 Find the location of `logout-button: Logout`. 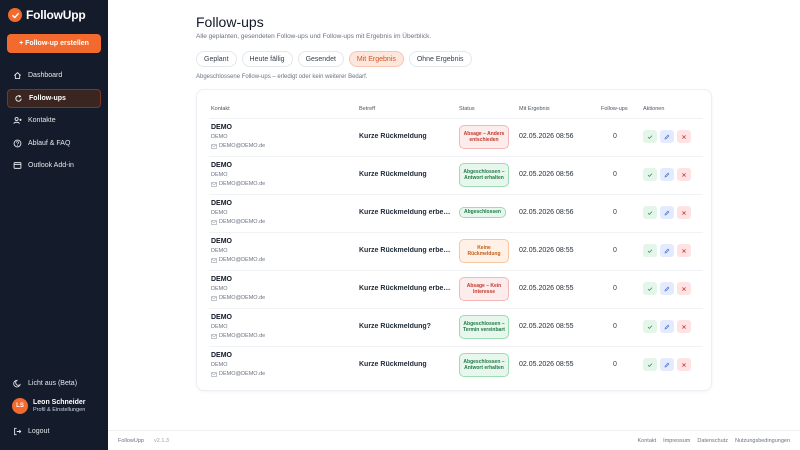

logout-button: Logout is located at coordinates (54, 431).